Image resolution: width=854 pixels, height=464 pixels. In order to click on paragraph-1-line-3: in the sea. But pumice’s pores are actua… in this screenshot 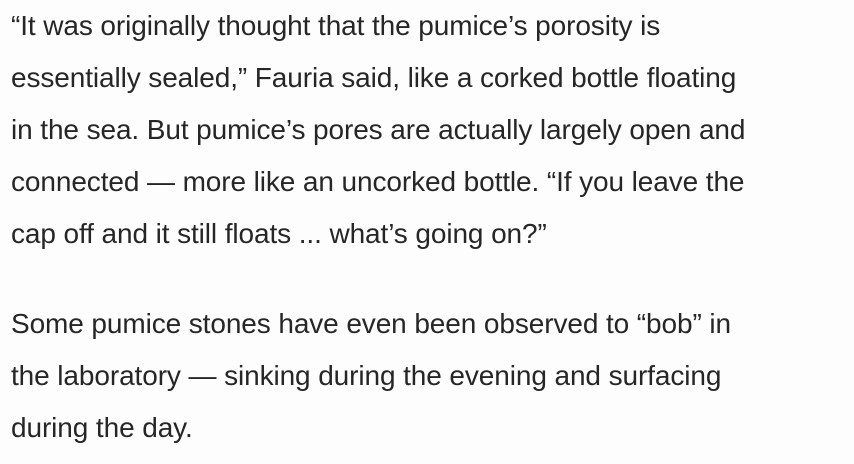, I will do `click(378, 129)`.